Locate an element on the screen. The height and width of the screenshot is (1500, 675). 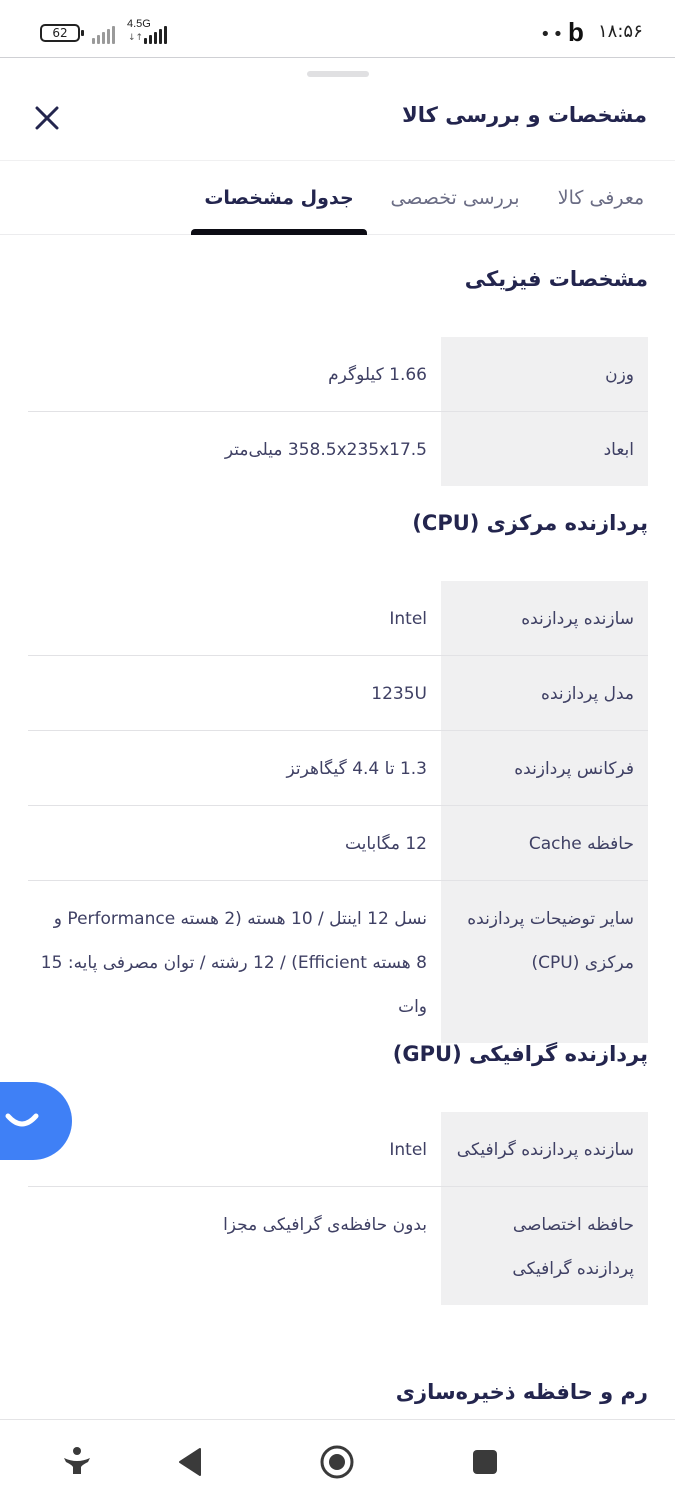
back-button is located at coordinates (190, 1462).